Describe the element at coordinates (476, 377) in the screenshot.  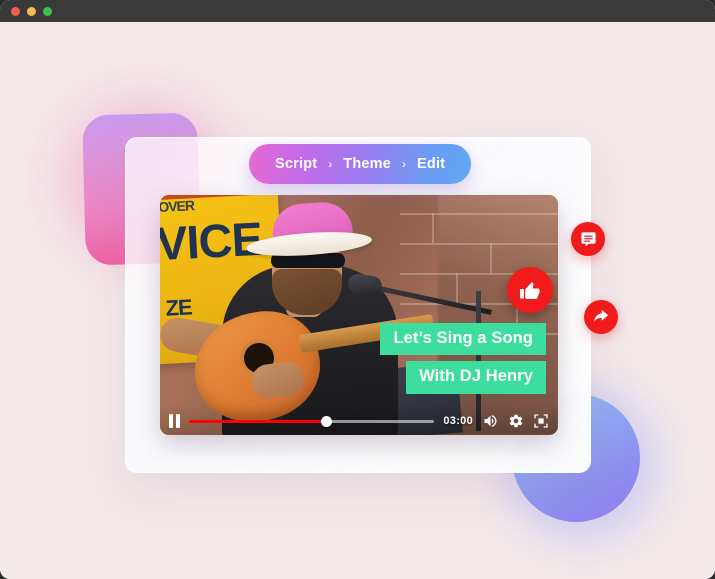
I see `caption-line-2: With DJ Henry` at that location.